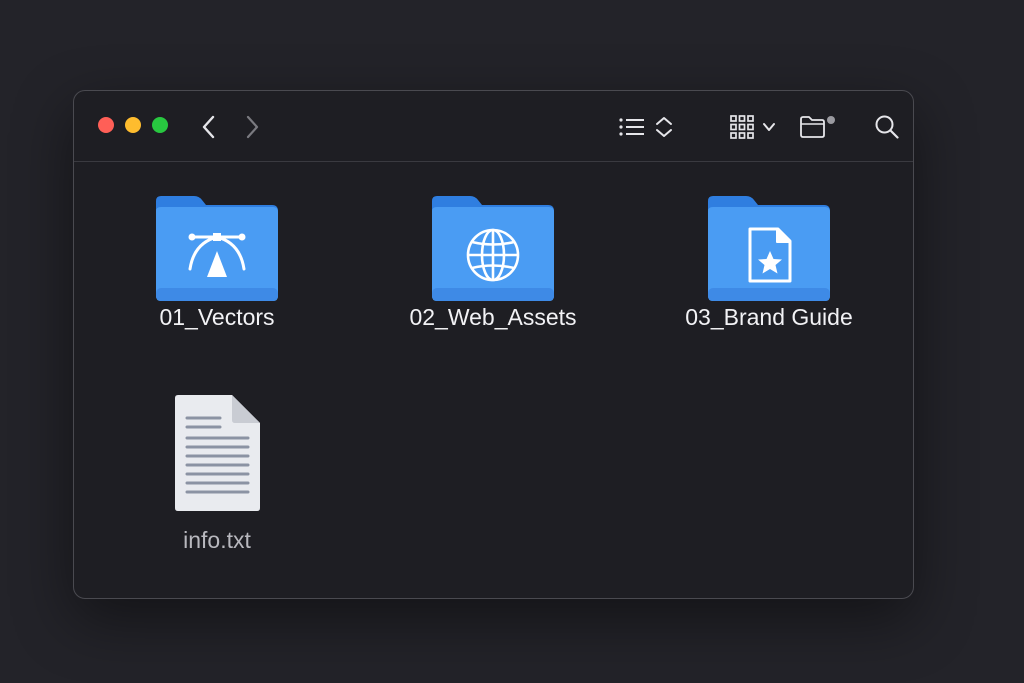 This screenshot has height=683, width=1024. I want to click on back-button, so click(209, 126).